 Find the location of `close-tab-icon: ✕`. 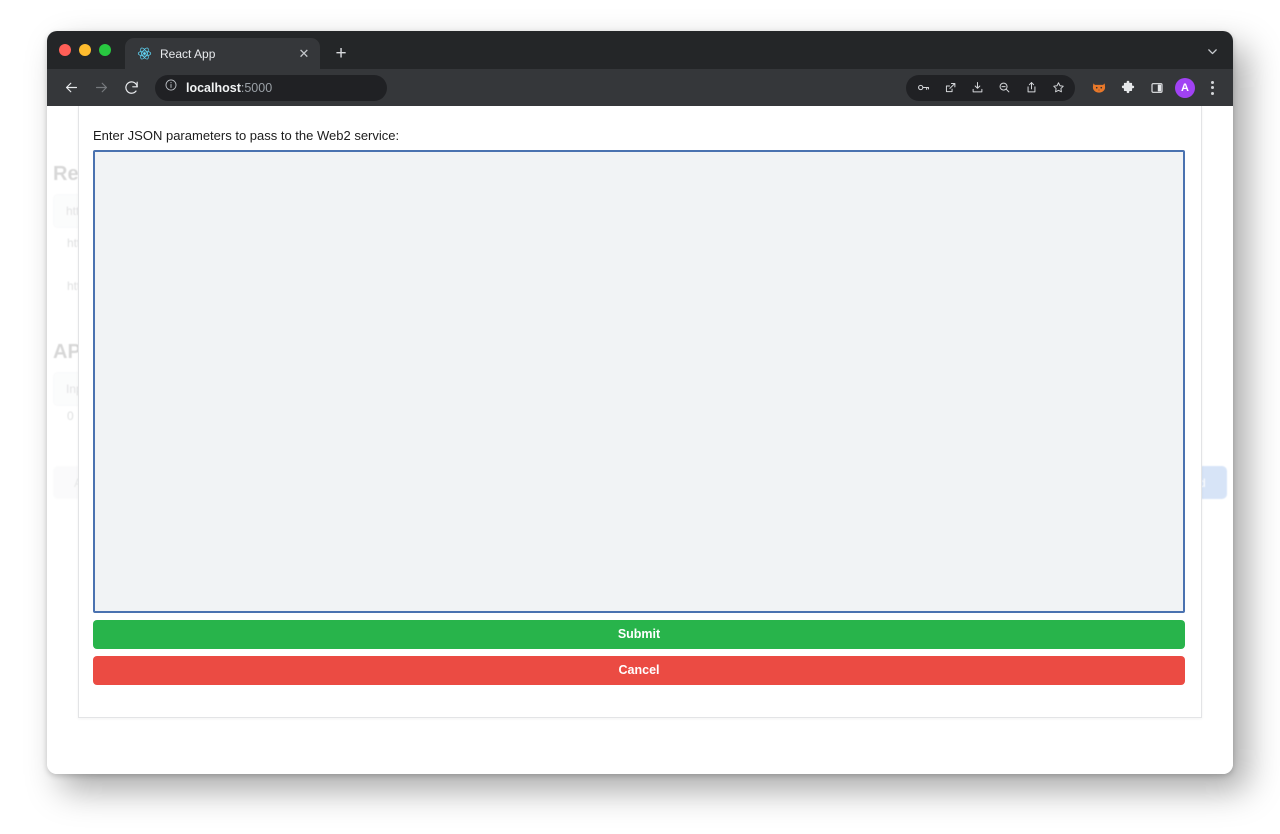

close-tab-icon: ✕ is located at coordinates (304, 54).